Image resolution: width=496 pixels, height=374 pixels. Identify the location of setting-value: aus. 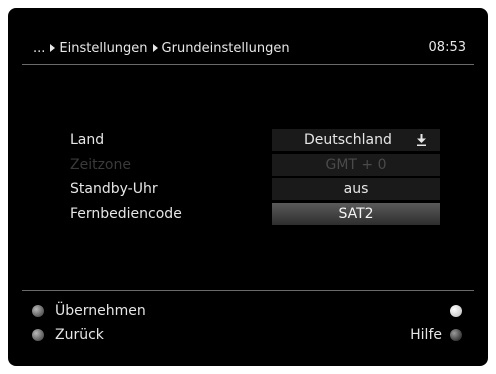
(356, 189).